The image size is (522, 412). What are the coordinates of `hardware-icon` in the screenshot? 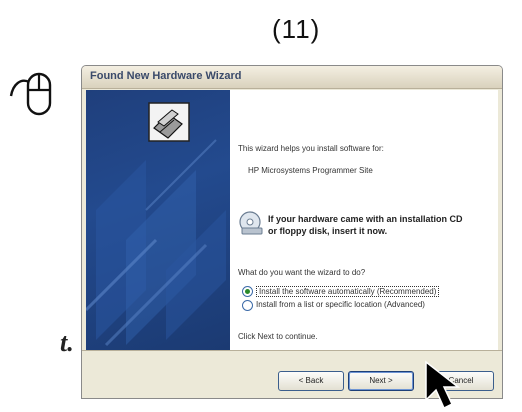 It's located at (169, 122).